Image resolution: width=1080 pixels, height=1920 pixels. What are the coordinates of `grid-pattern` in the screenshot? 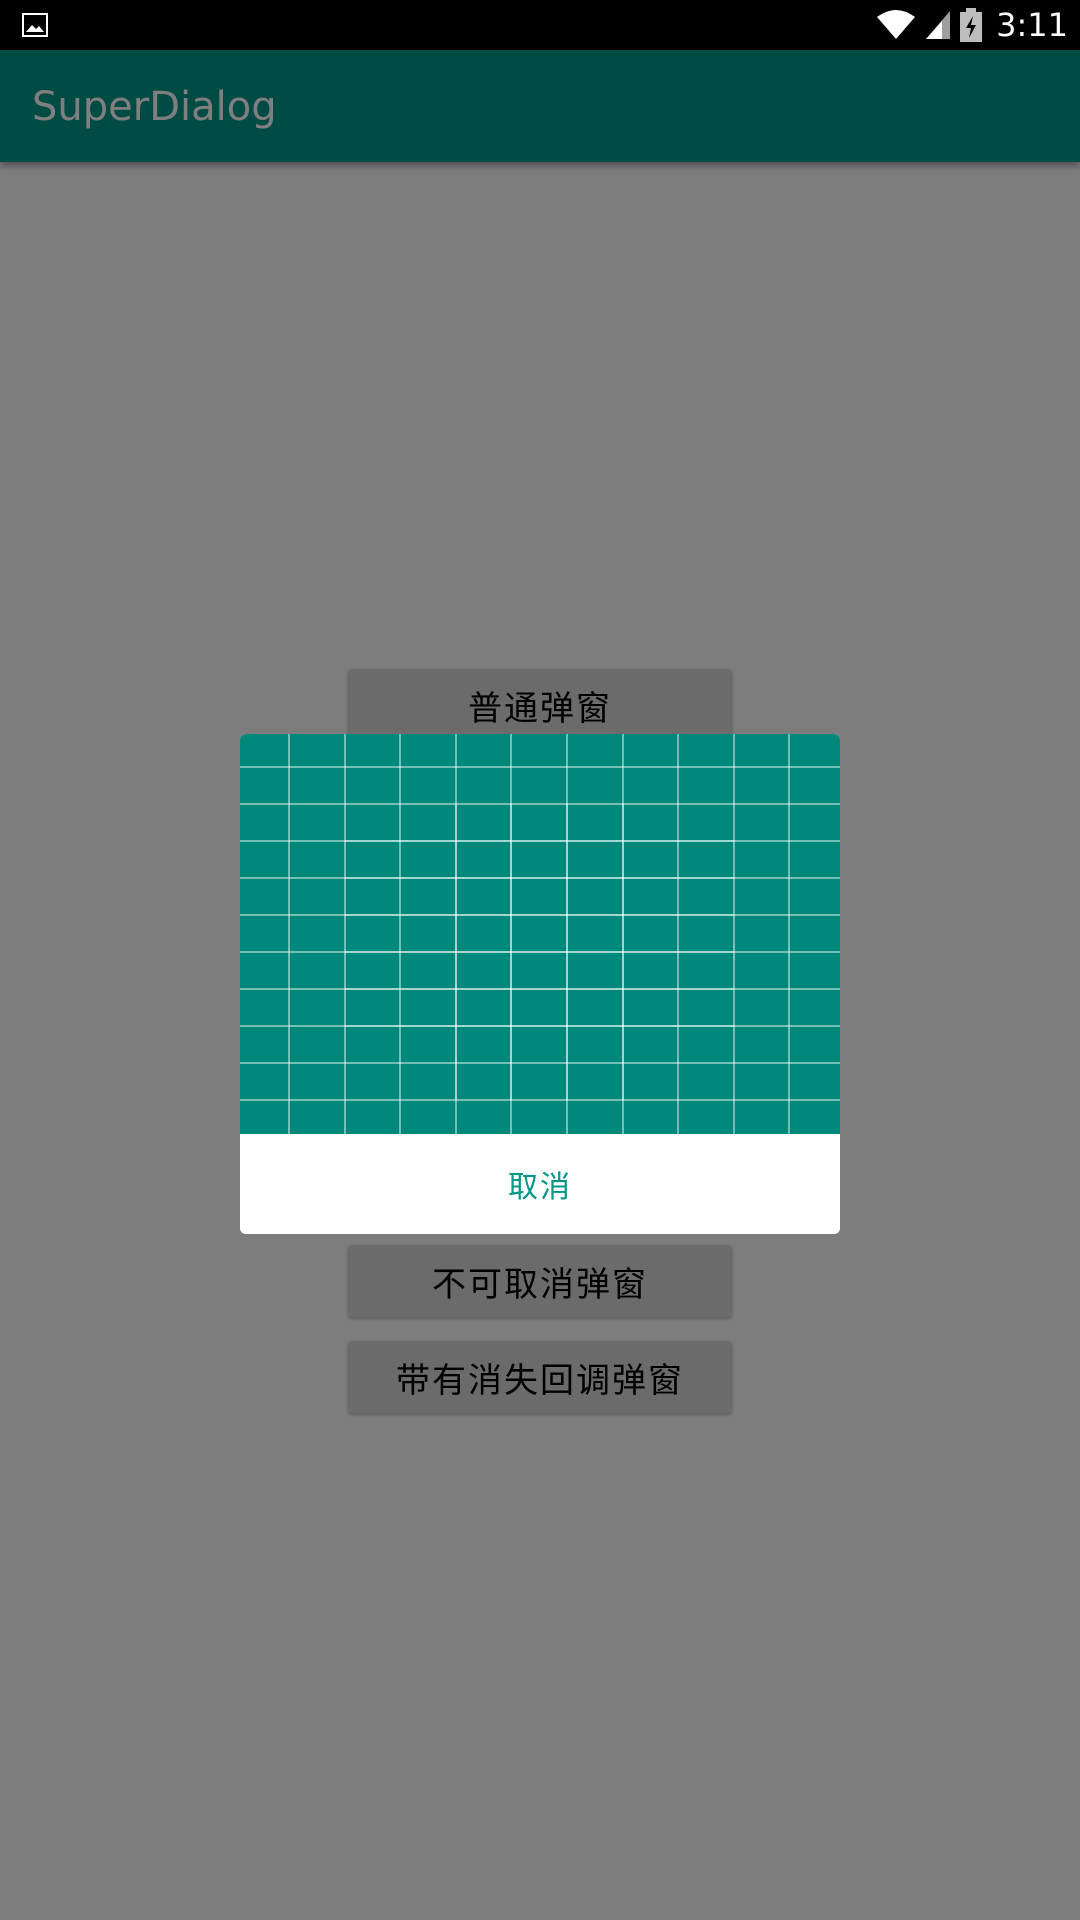 It's located at (540, 934).